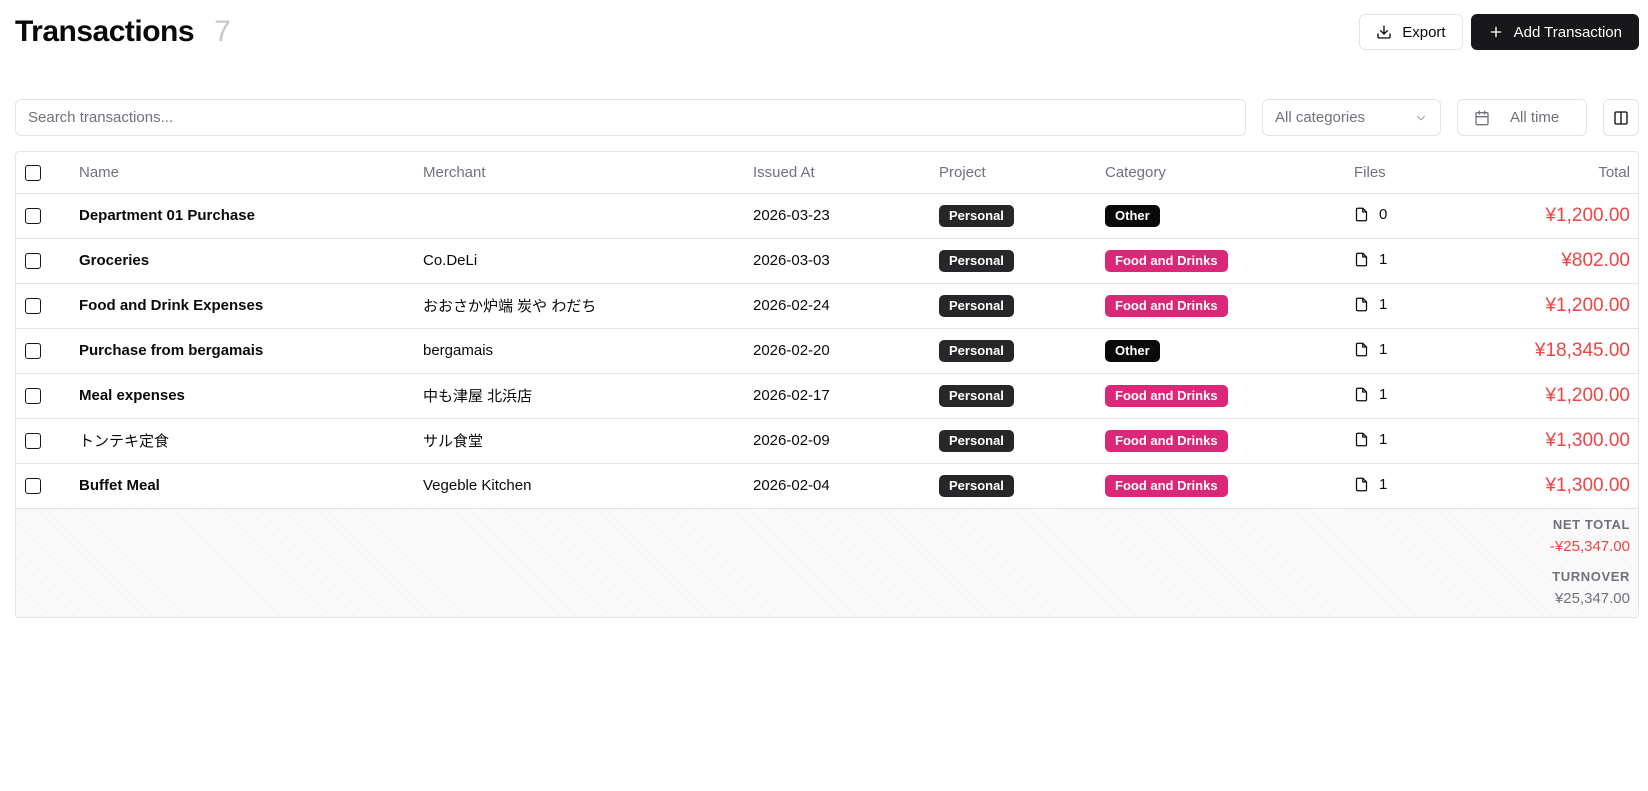 The width and height of the screenshot is (1648, 791). Describe the element at coordinates (1556, 261) in the screenshot. I see `transaction-total-cell: ¥802.00` at that location.